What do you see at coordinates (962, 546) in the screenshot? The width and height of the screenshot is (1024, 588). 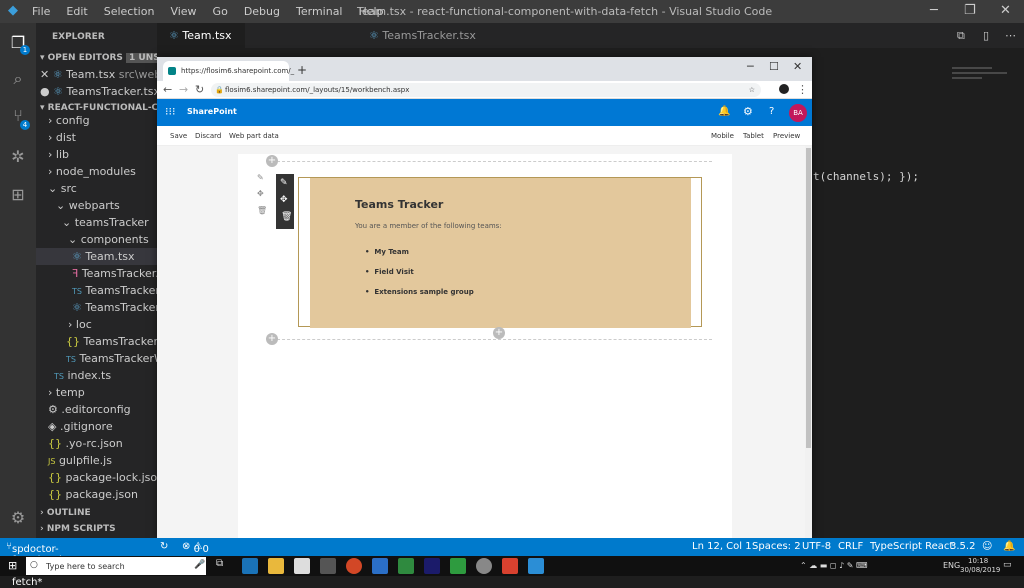 I see `ts-version: 3.5.2` at bounding box center [962, 546].